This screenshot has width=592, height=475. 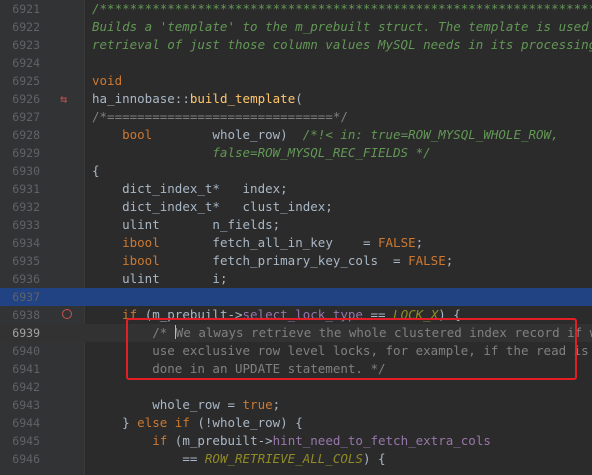 What do you see at coordinates (381, 440) in the screenshot?
I see `field-name: hint_need_to_fetch_extra_cols` at bounding box center [381, 440].